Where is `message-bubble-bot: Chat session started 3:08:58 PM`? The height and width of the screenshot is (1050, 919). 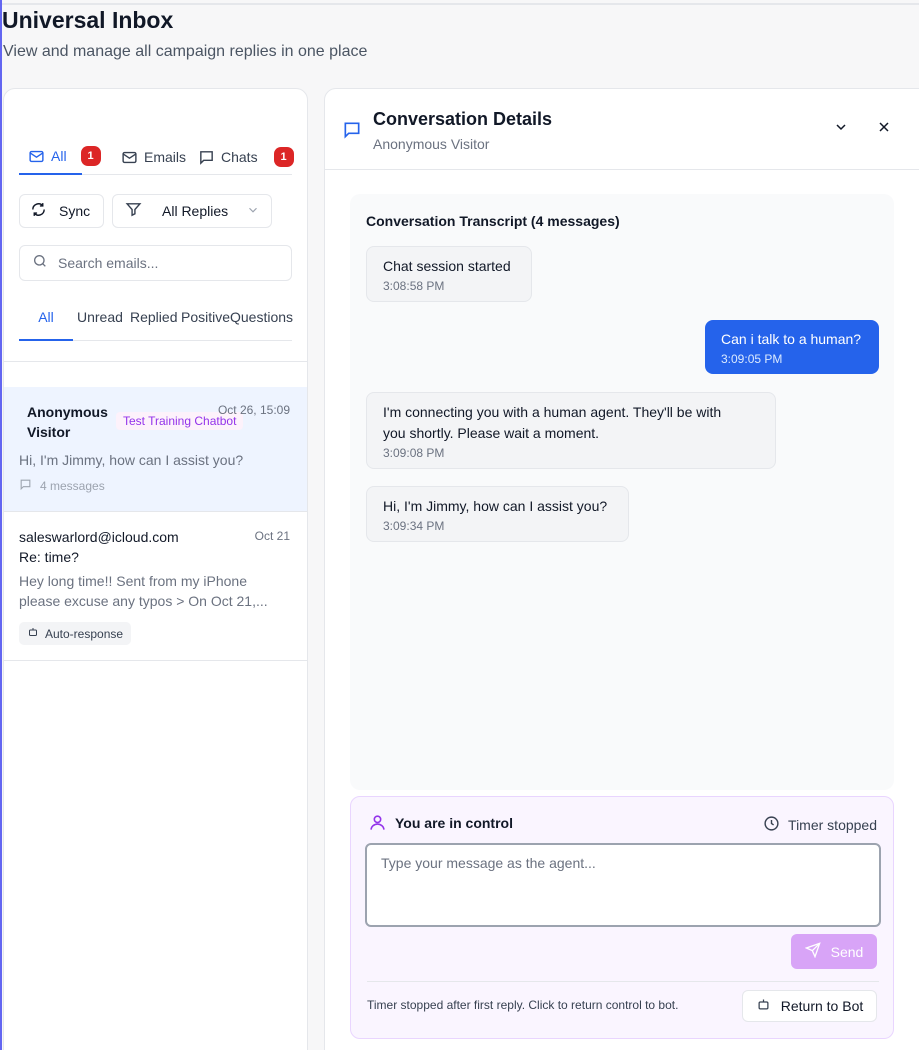 message-bubble-bot: Chat session started 3:08:58 PM is located at coordinates (449, 274).